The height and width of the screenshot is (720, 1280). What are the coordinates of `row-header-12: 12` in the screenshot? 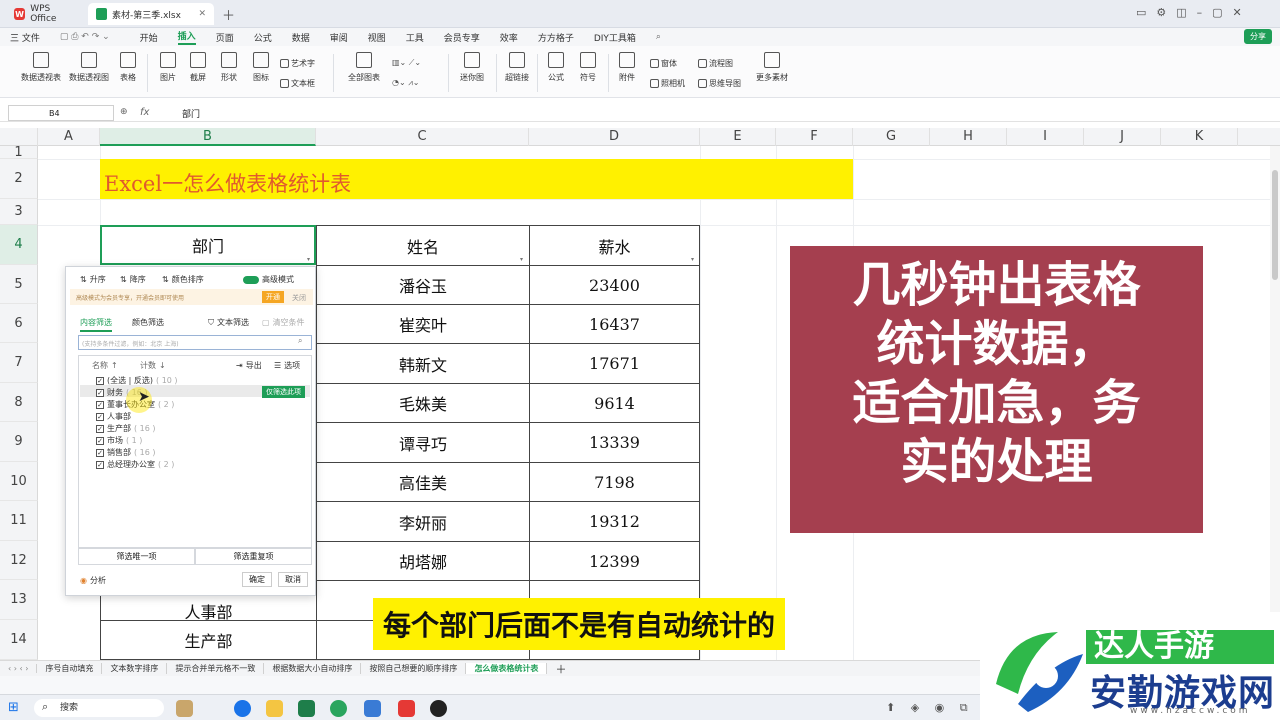 It's located at (19, 560).